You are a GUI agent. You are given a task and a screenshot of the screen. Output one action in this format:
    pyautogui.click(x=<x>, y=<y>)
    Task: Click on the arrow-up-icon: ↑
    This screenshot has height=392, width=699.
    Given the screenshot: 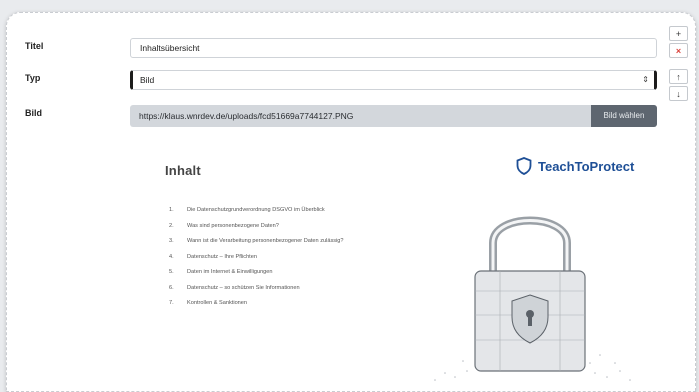 What is the action you would take?
    pyautogui.click(x=678, y=77)
    